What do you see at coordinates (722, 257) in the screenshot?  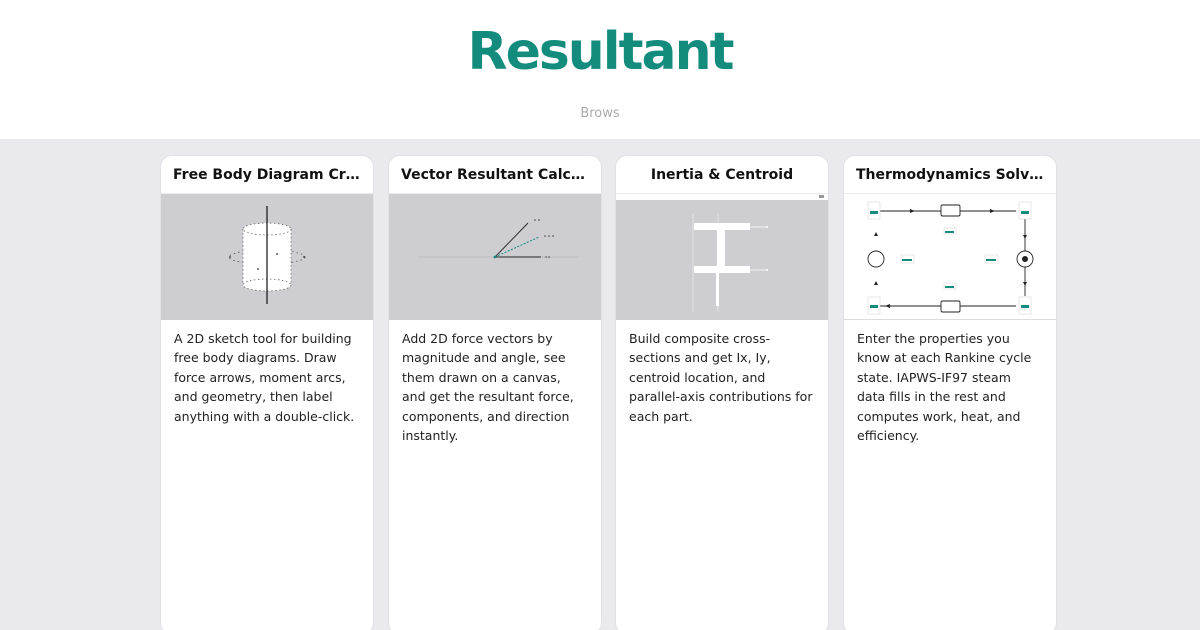 I see `inertia-centroid-preview` at bounding box center [722, 257].